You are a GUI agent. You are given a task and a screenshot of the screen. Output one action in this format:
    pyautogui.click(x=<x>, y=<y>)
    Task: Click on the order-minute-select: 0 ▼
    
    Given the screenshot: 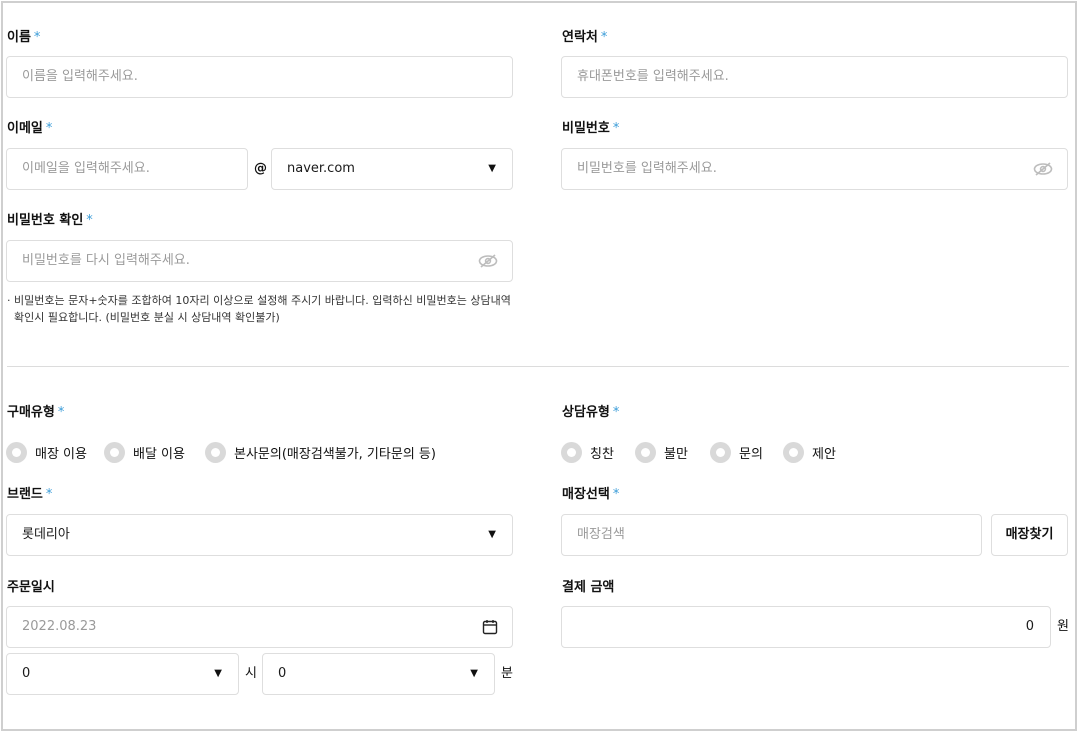 What is the action you would take?
    pyautogui.click(x=378, y=674)
    